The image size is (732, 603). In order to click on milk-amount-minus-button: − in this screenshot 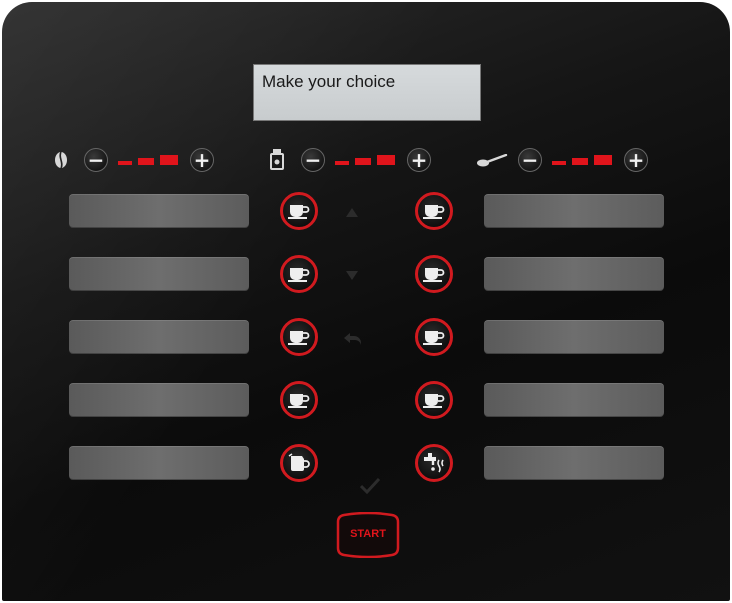, I will do `click(313, 160)`.